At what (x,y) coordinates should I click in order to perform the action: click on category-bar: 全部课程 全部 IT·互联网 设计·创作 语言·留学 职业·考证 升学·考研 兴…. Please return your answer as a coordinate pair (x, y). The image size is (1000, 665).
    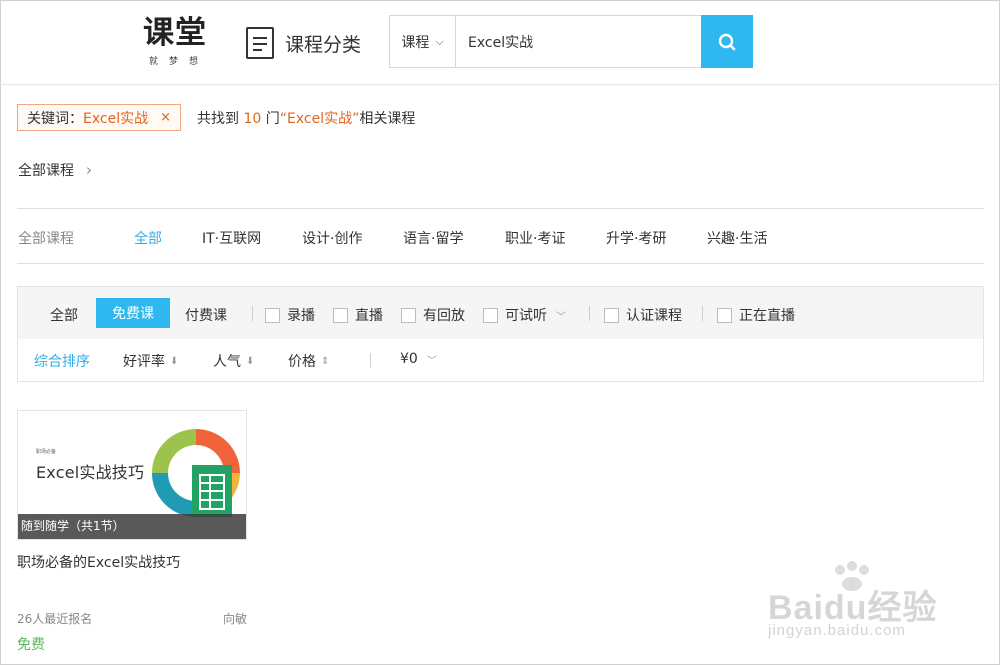
    Looking at the image, I should click on (500, 236).